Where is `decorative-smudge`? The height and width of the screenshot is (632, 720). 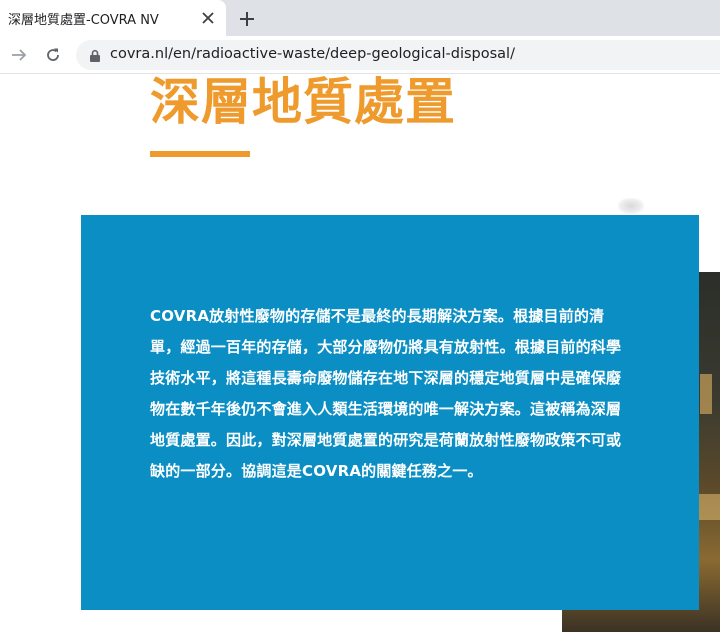 decorative-smudge is located at coordinates (631, 206).